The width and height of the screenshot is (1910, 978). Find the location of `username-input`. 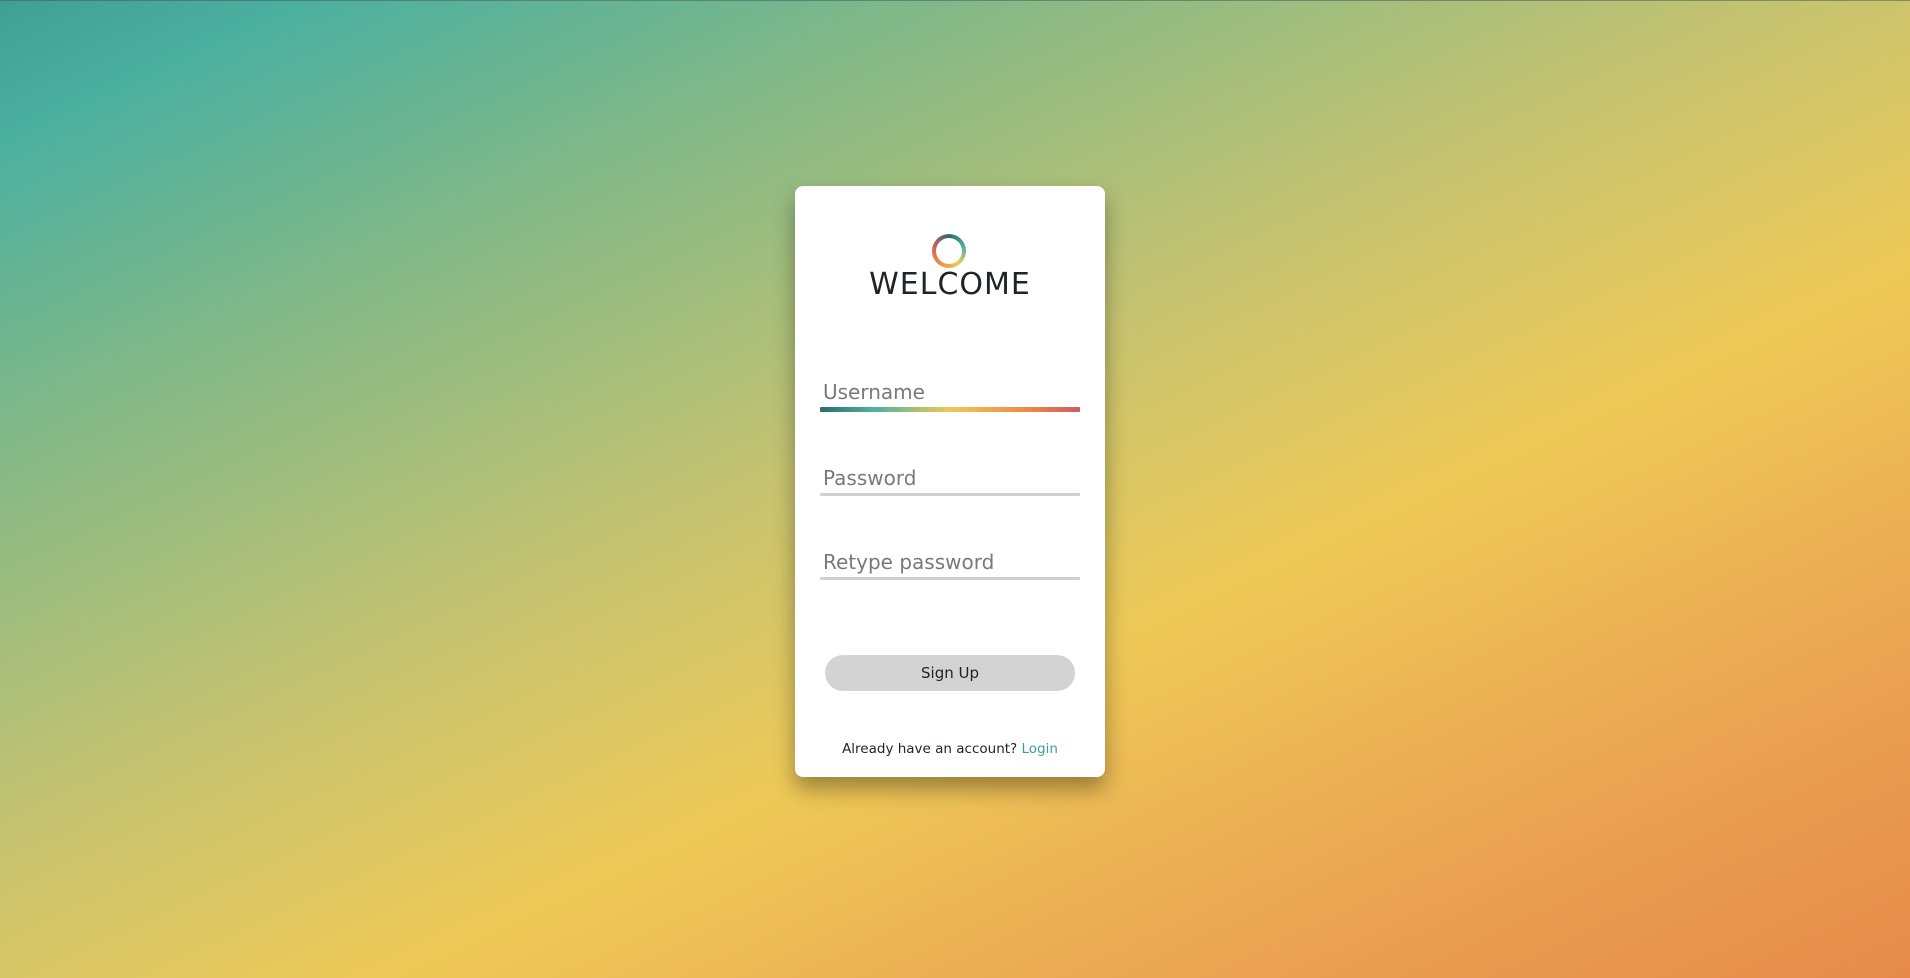

username-input is located at coordinates (950, 392).